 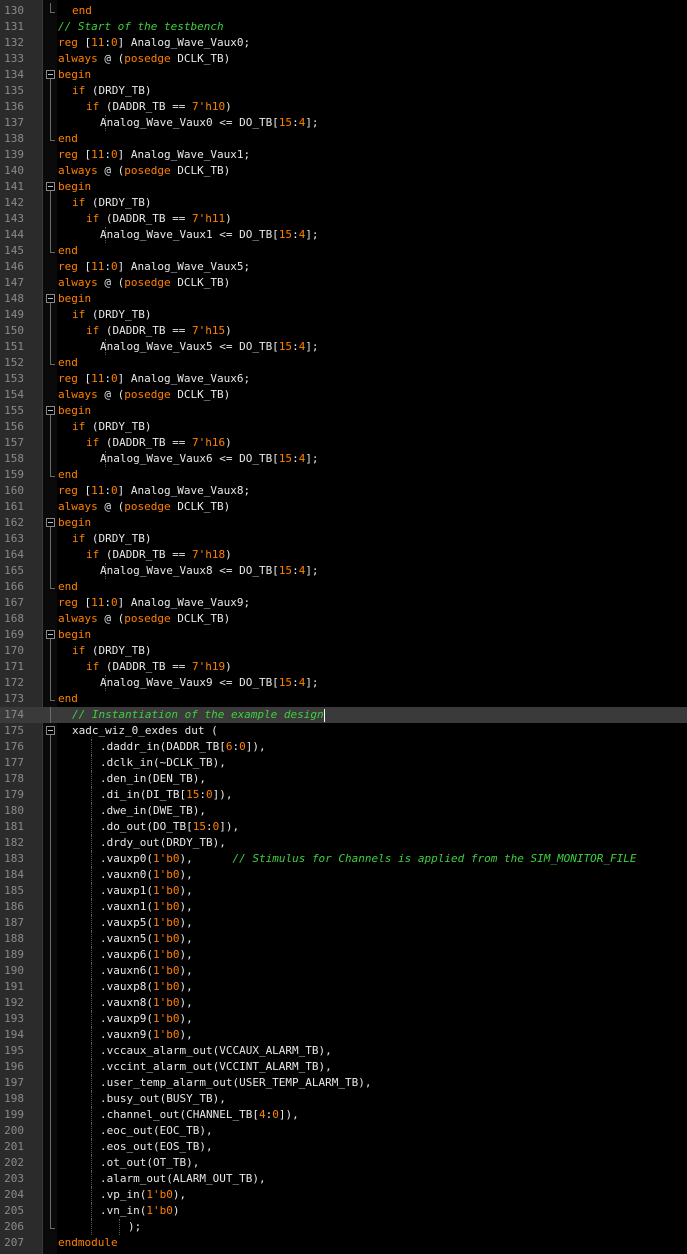 What do you see at coordinates (343, 219) in the screenshot?
I see `code-line: 143 if (DADDR_TB == 7'h11)` at bounding box center [343, 219].